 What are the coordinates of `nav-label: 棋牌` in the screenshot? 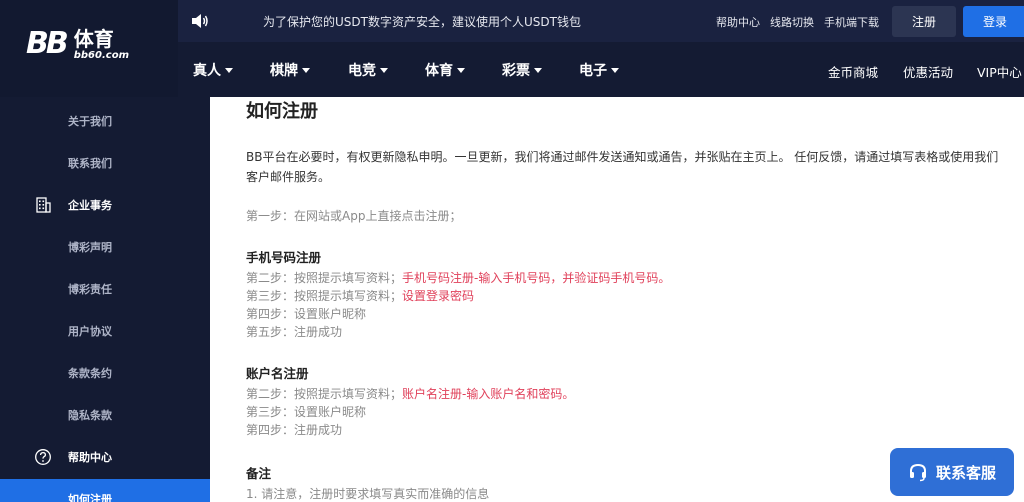 It's located at (284, 71).